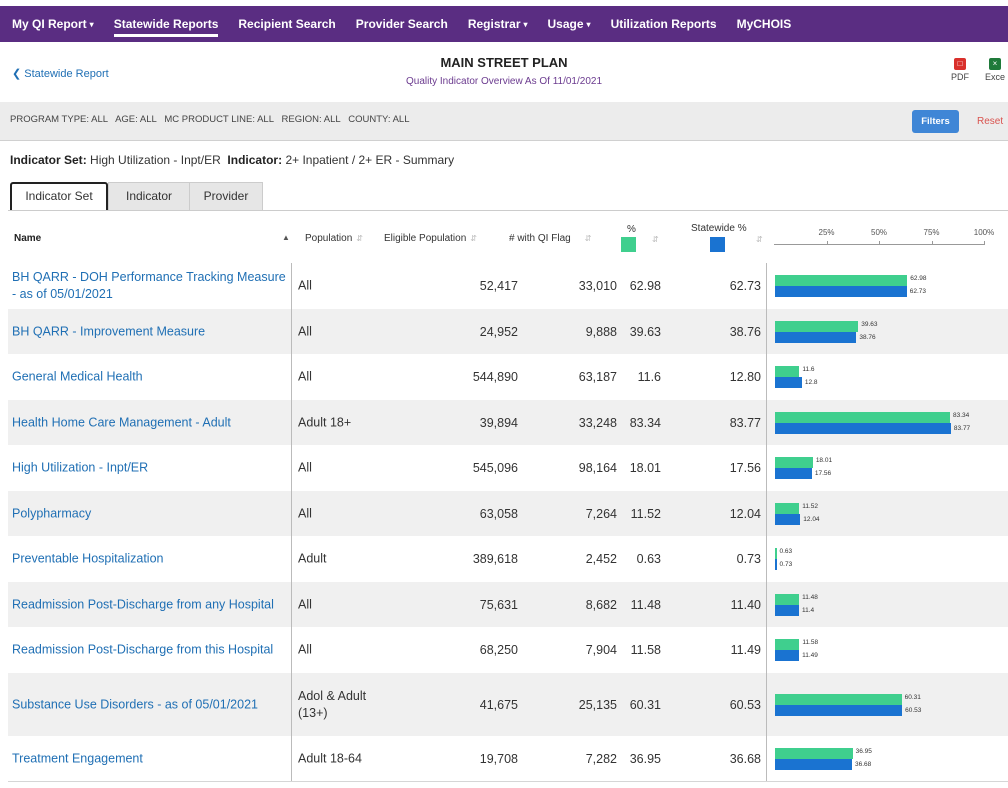 This screenshot has height=788, width=1008. I want to click on nav-item-utilization-reports: Utilization Reports, so click(664, 24).